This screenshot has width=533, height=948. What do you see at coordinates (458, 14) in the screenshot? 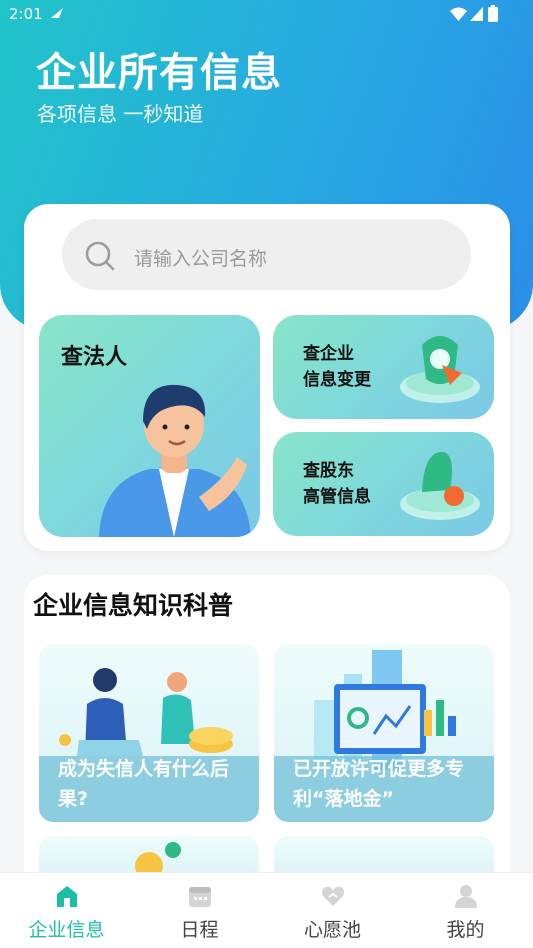
I see `wifi-icon` at bounding box center [458, 14].